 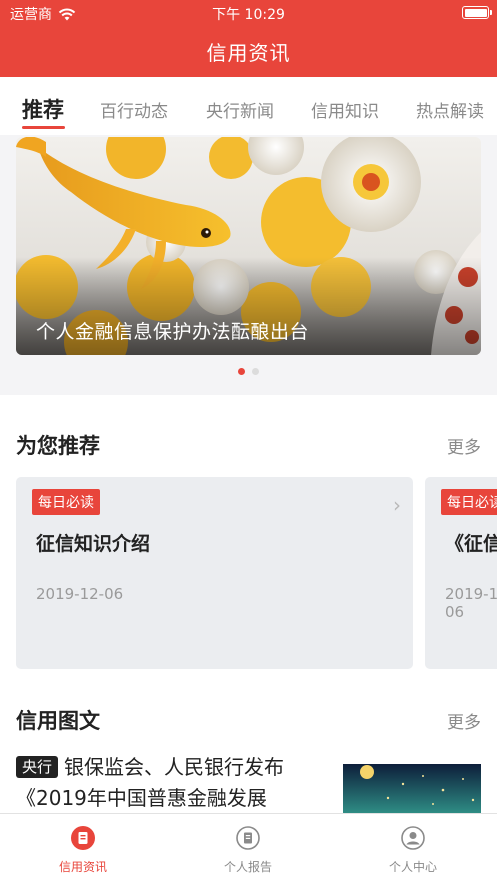 I want to click on tab-central-bank: 央行新闻, so click(x=240, y=109).